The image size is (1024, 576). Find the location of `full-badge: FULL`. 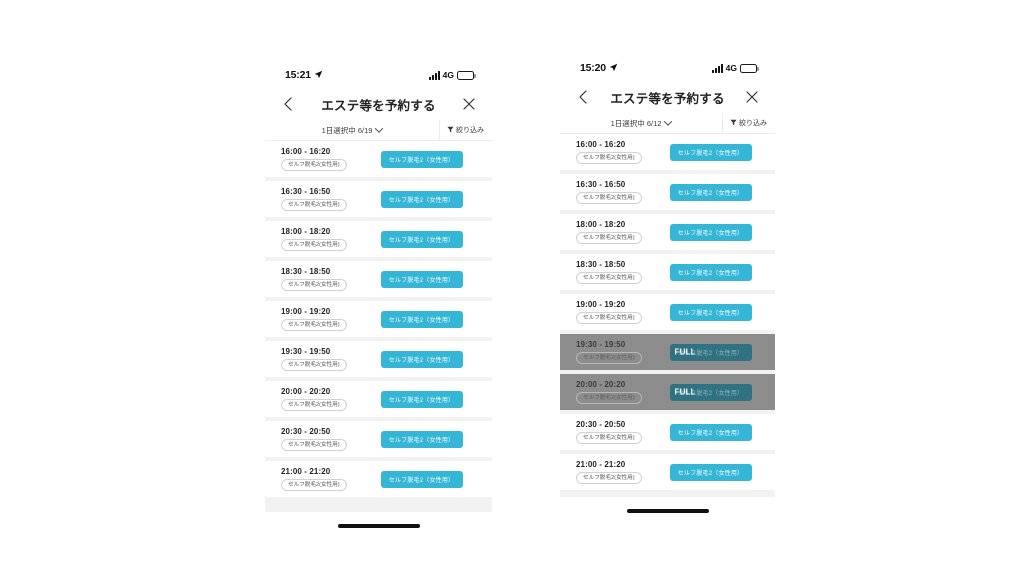

full-badge: FULL is located at coordinates (685, 352).